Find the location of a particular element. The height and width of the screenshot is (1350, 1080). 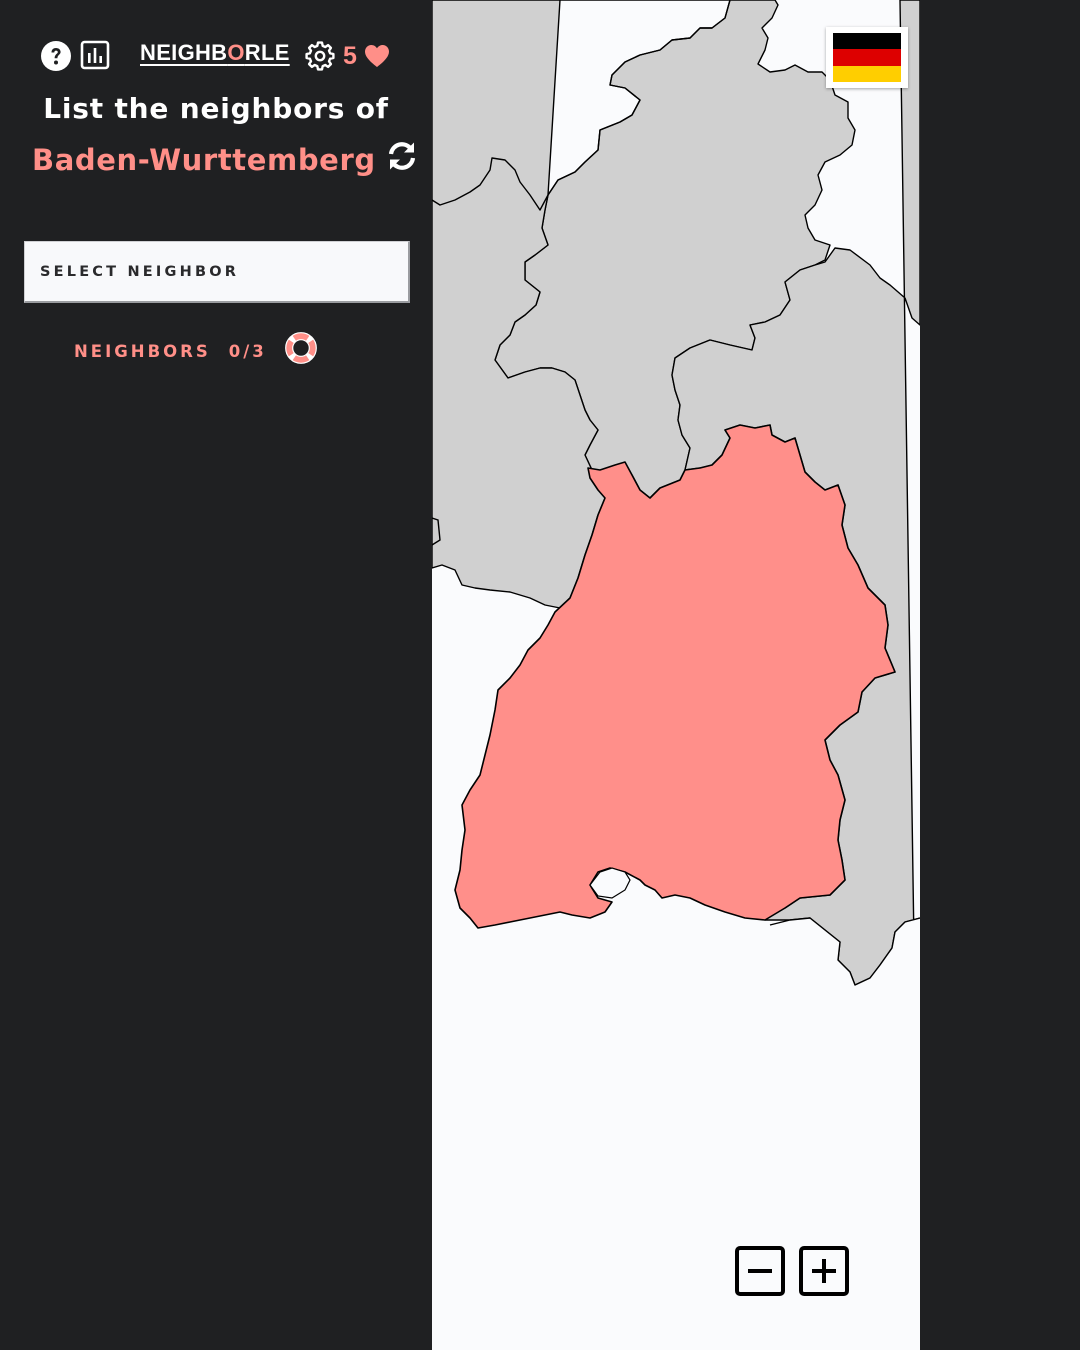

stats-button is located at coordinates (95, 55).